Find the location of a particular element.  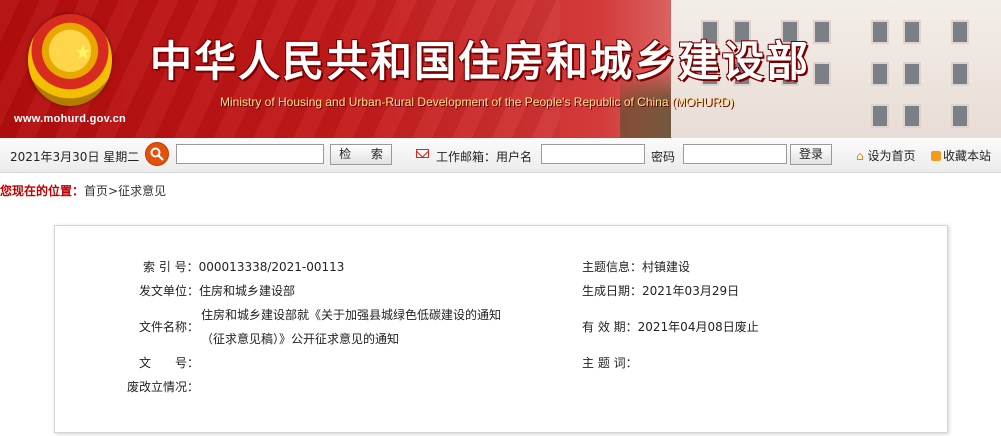

login-button: 登录 is located at coordinates (811, 154).